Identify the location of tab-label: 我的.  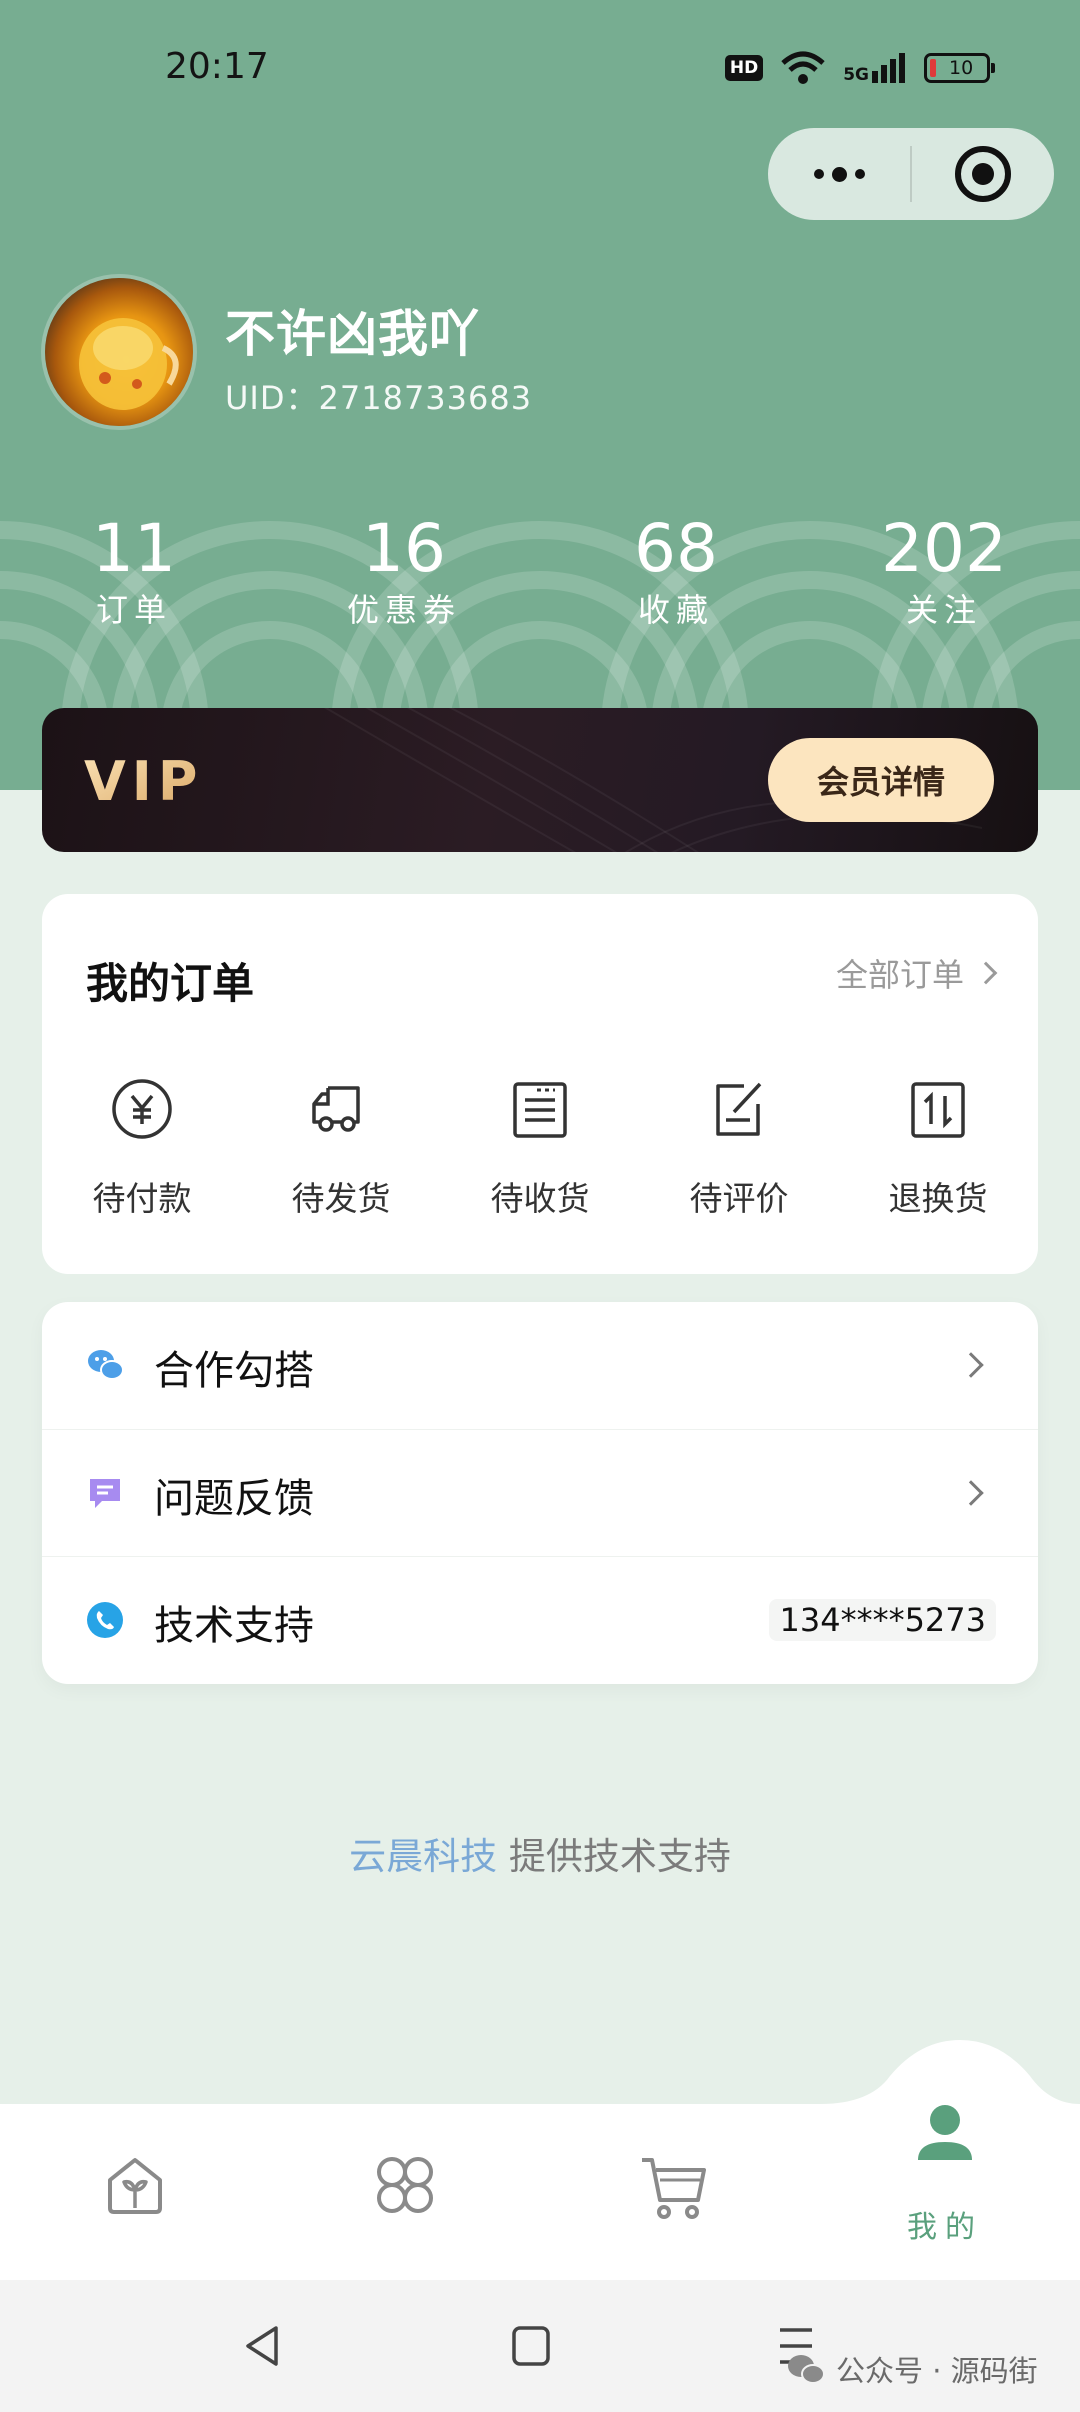
(945, 2227).